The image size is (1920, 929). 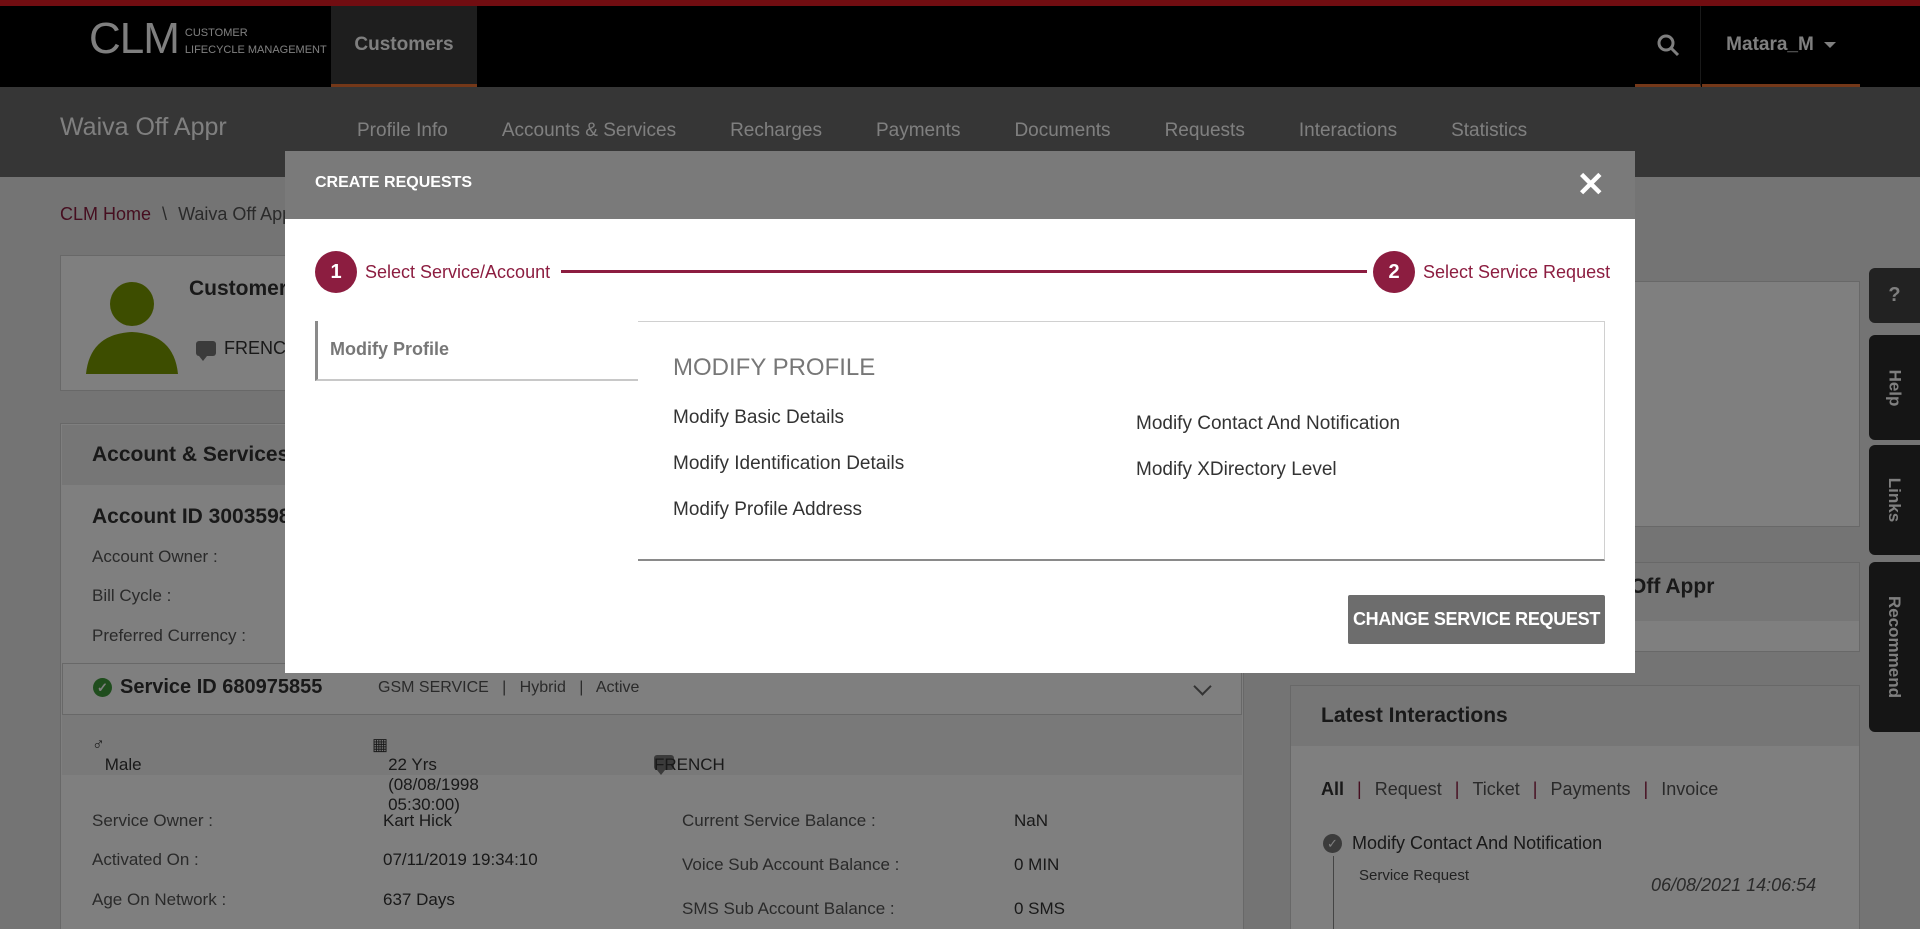 What do you see at coordinates (1517, 271) in the screenshot?
I see `step-2-label: Select Service Request` at bounding box center [1517, 271].